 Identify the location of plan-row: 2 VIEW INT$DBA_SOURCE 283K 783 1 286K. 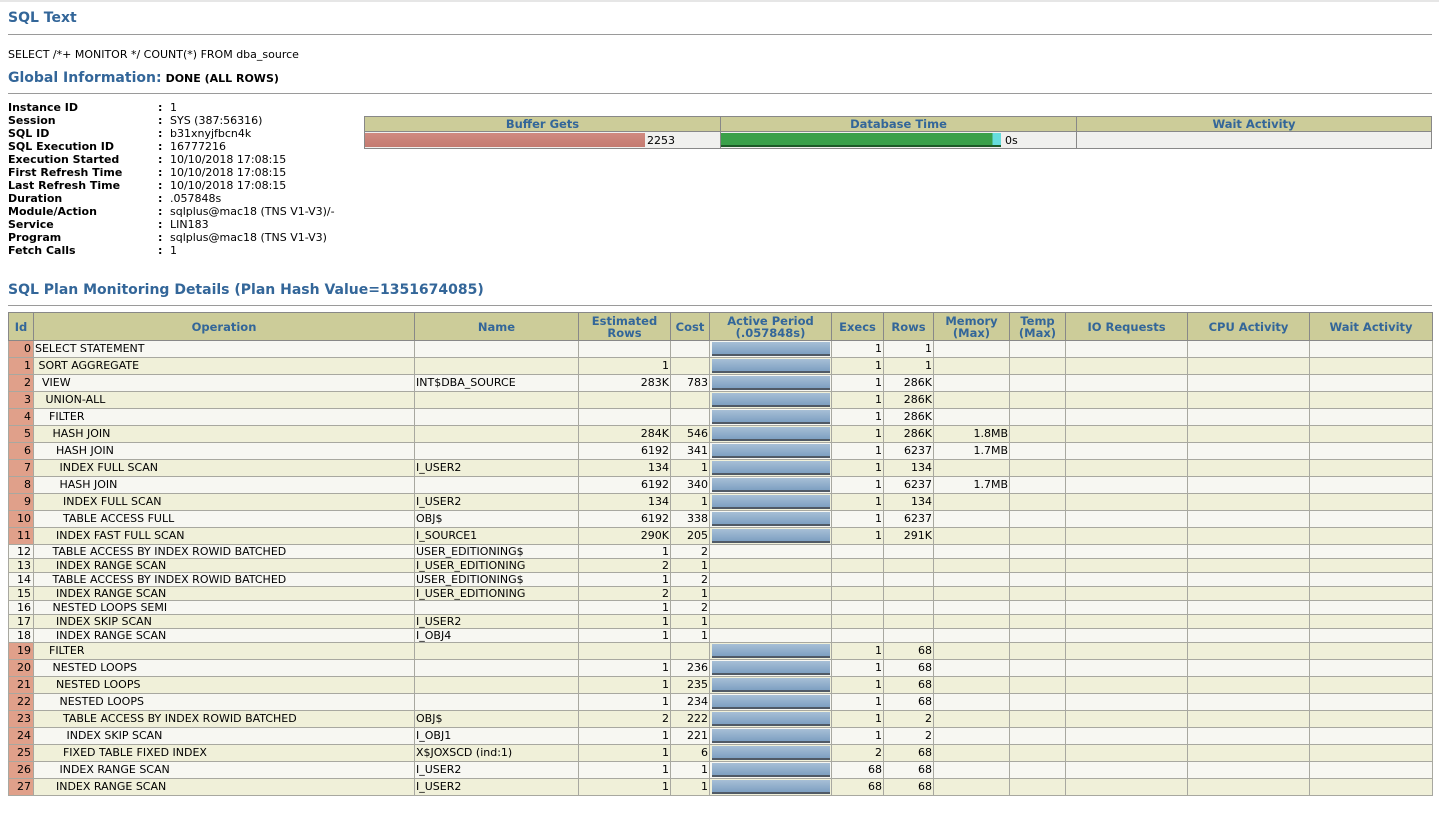
(720, 383).